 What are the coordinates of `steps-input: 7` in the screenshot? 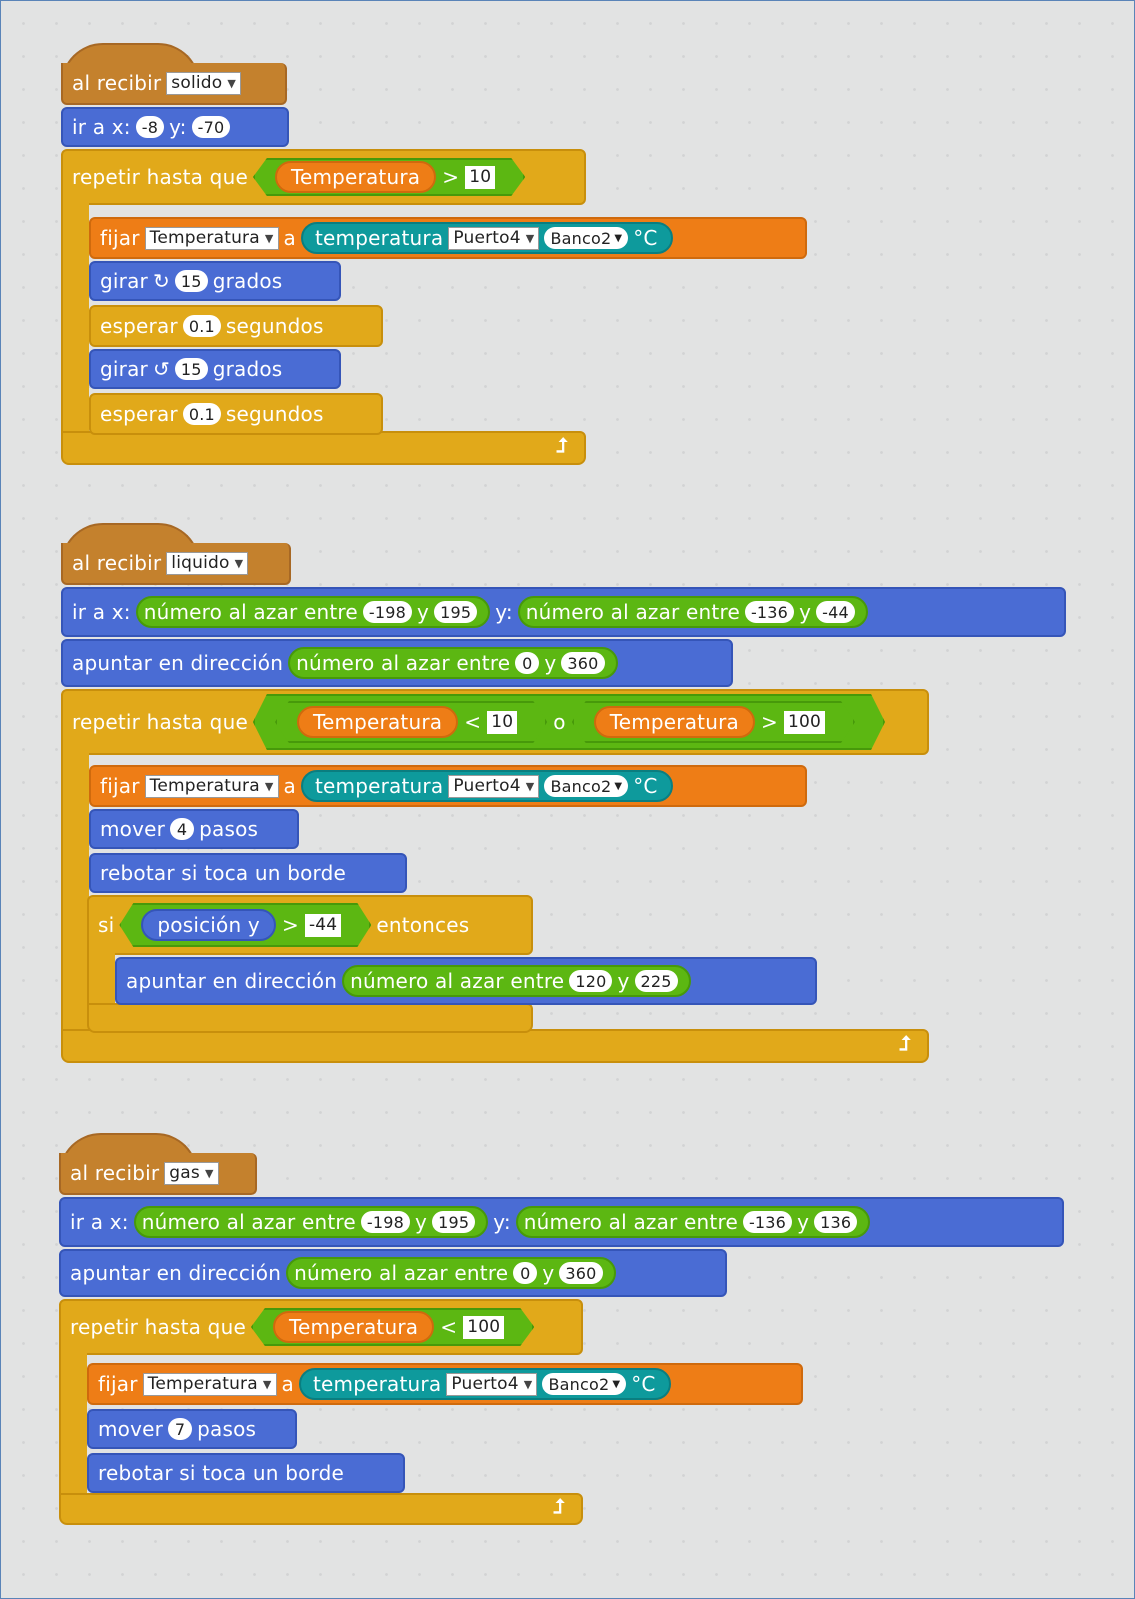 It's located at (180, 1429).